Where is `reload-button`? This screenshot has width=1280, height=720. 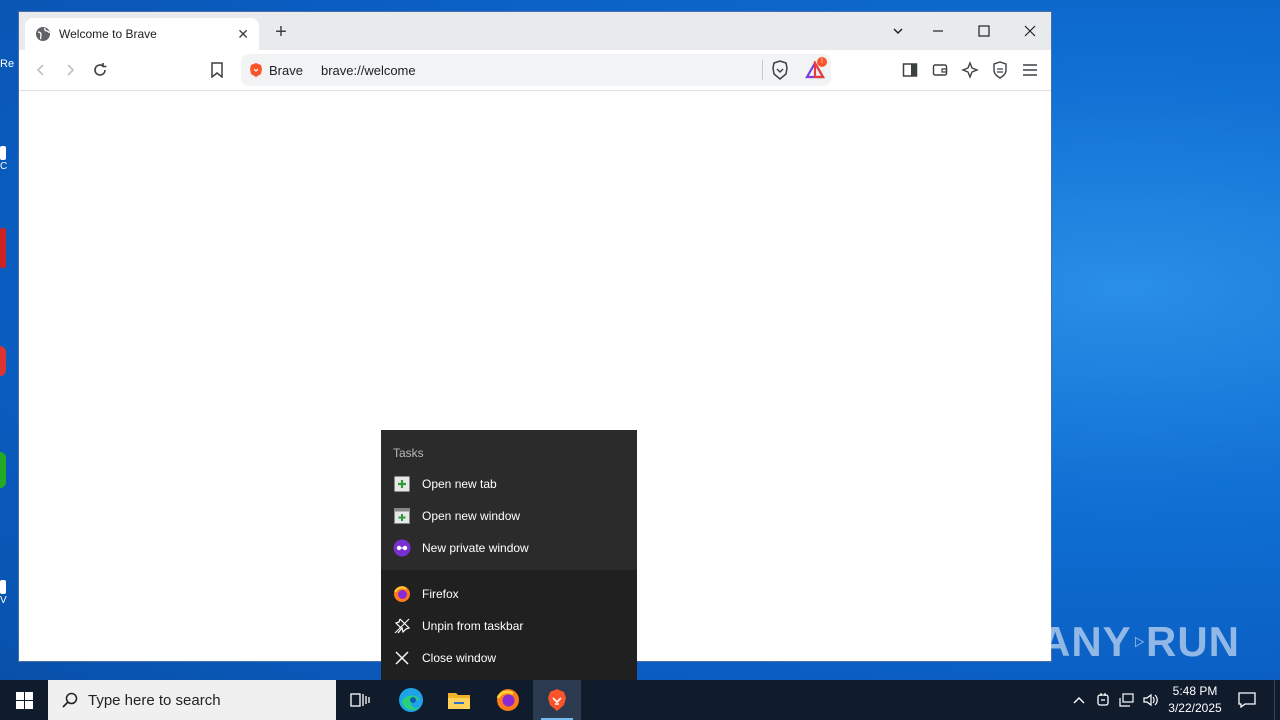
reload-button is located at coordinates (100, 70).